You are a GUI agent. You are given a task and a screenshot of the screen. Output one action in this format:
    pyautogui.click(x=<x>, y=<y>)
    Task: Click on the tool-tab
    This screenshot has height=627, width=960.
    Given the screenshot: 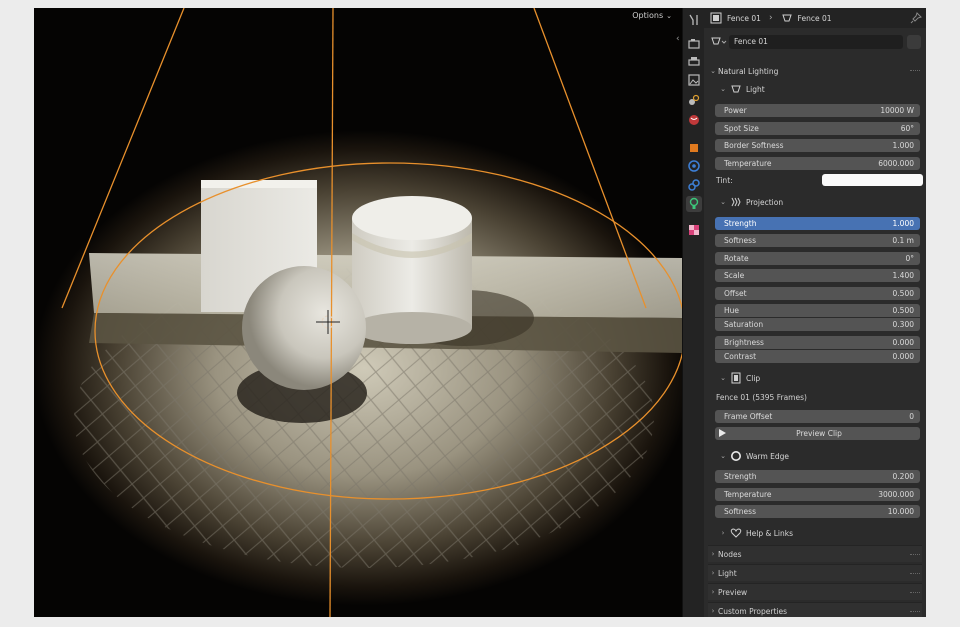 What is the action you would take?
    pyautogui.click(x=694, y=20)
    